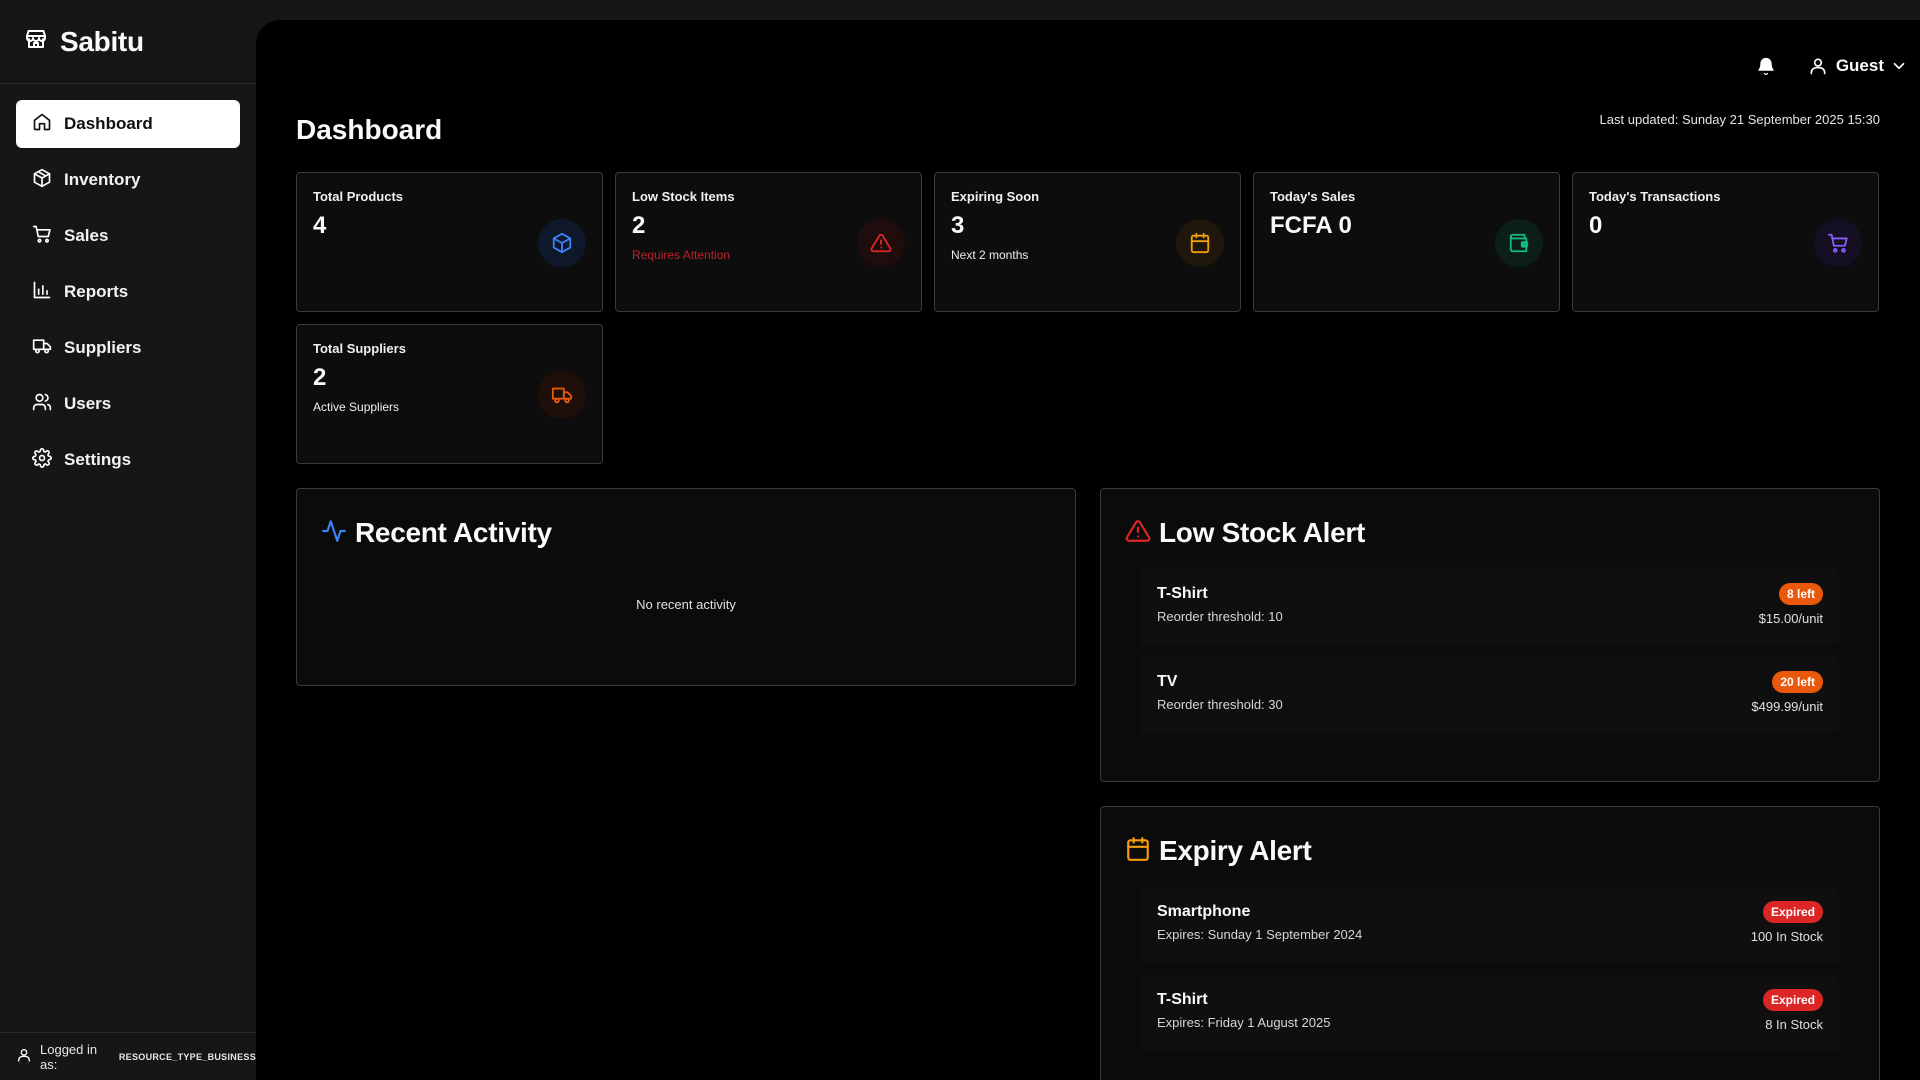 Image resolution: width=1920 pixels, height=1080 pixels. I want to click on empty-state: No recent activity, so click(686, 604).